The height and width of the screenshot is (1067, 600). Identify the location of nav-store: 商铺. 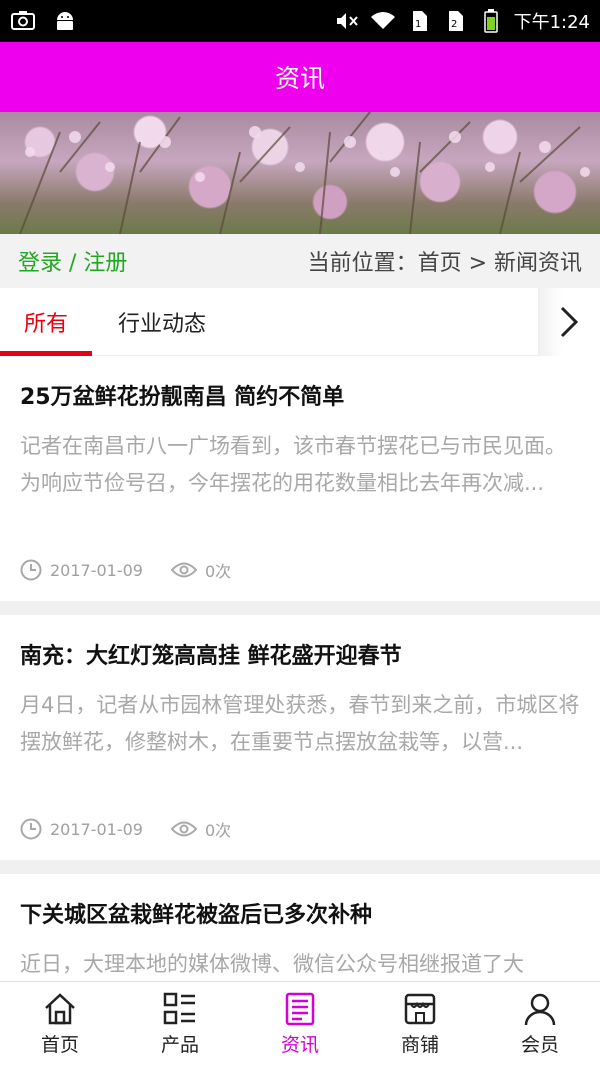
(420, 1024).